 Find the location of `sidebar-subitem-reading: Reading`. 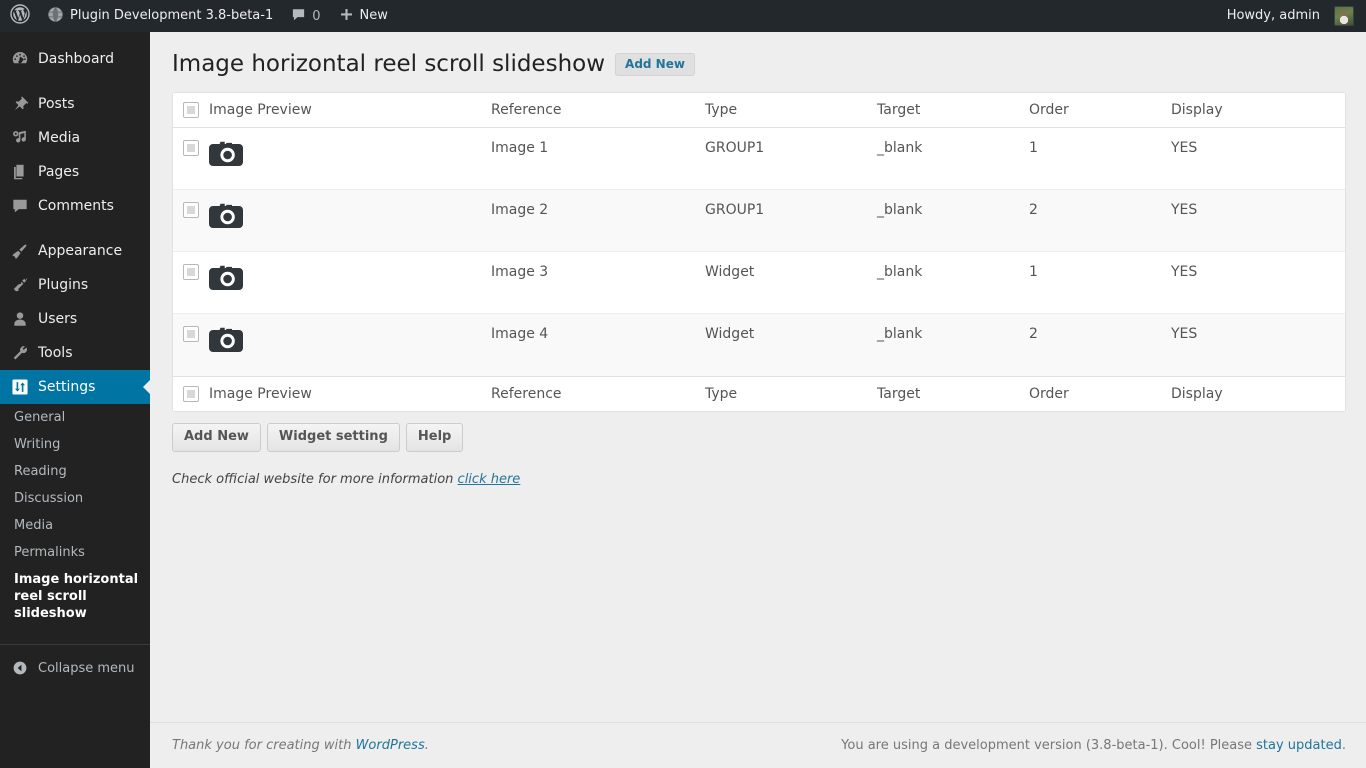

sidebar-subitem-reading: Reading is located at coordinates (75, 471).